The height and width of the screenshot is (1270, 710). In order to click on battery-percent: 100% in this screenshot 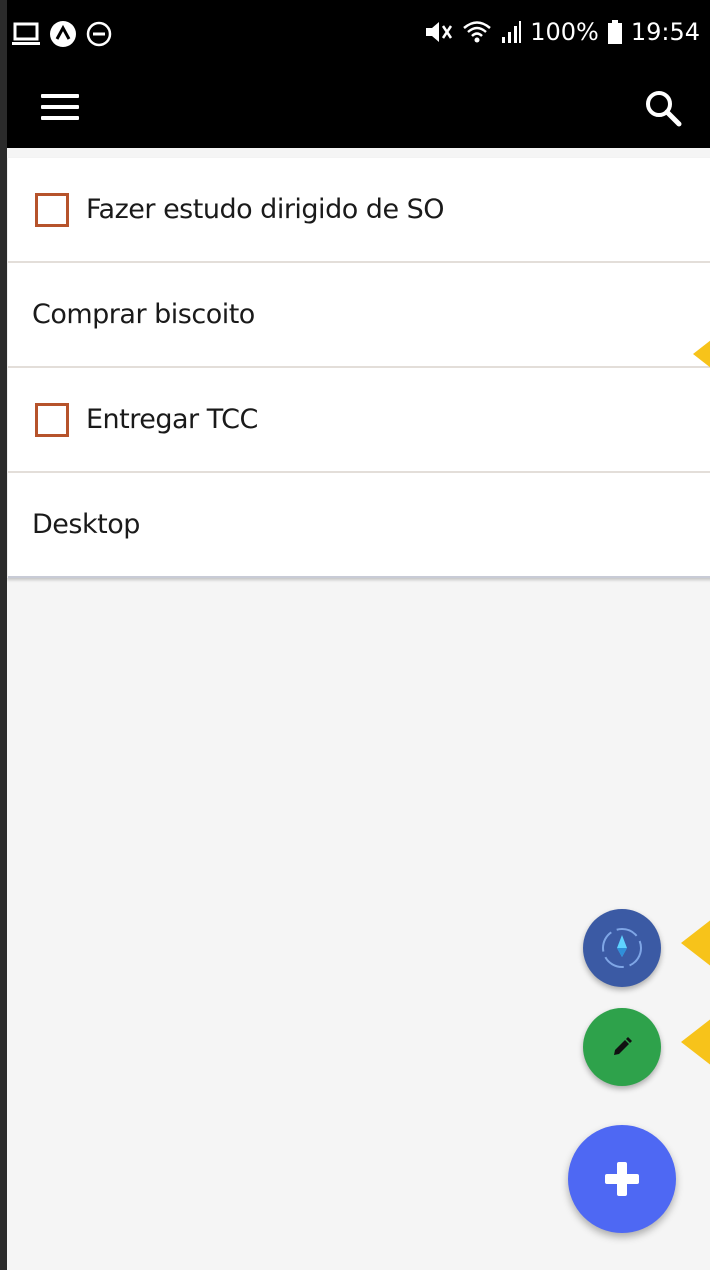, I will do `click(564, 32)`.